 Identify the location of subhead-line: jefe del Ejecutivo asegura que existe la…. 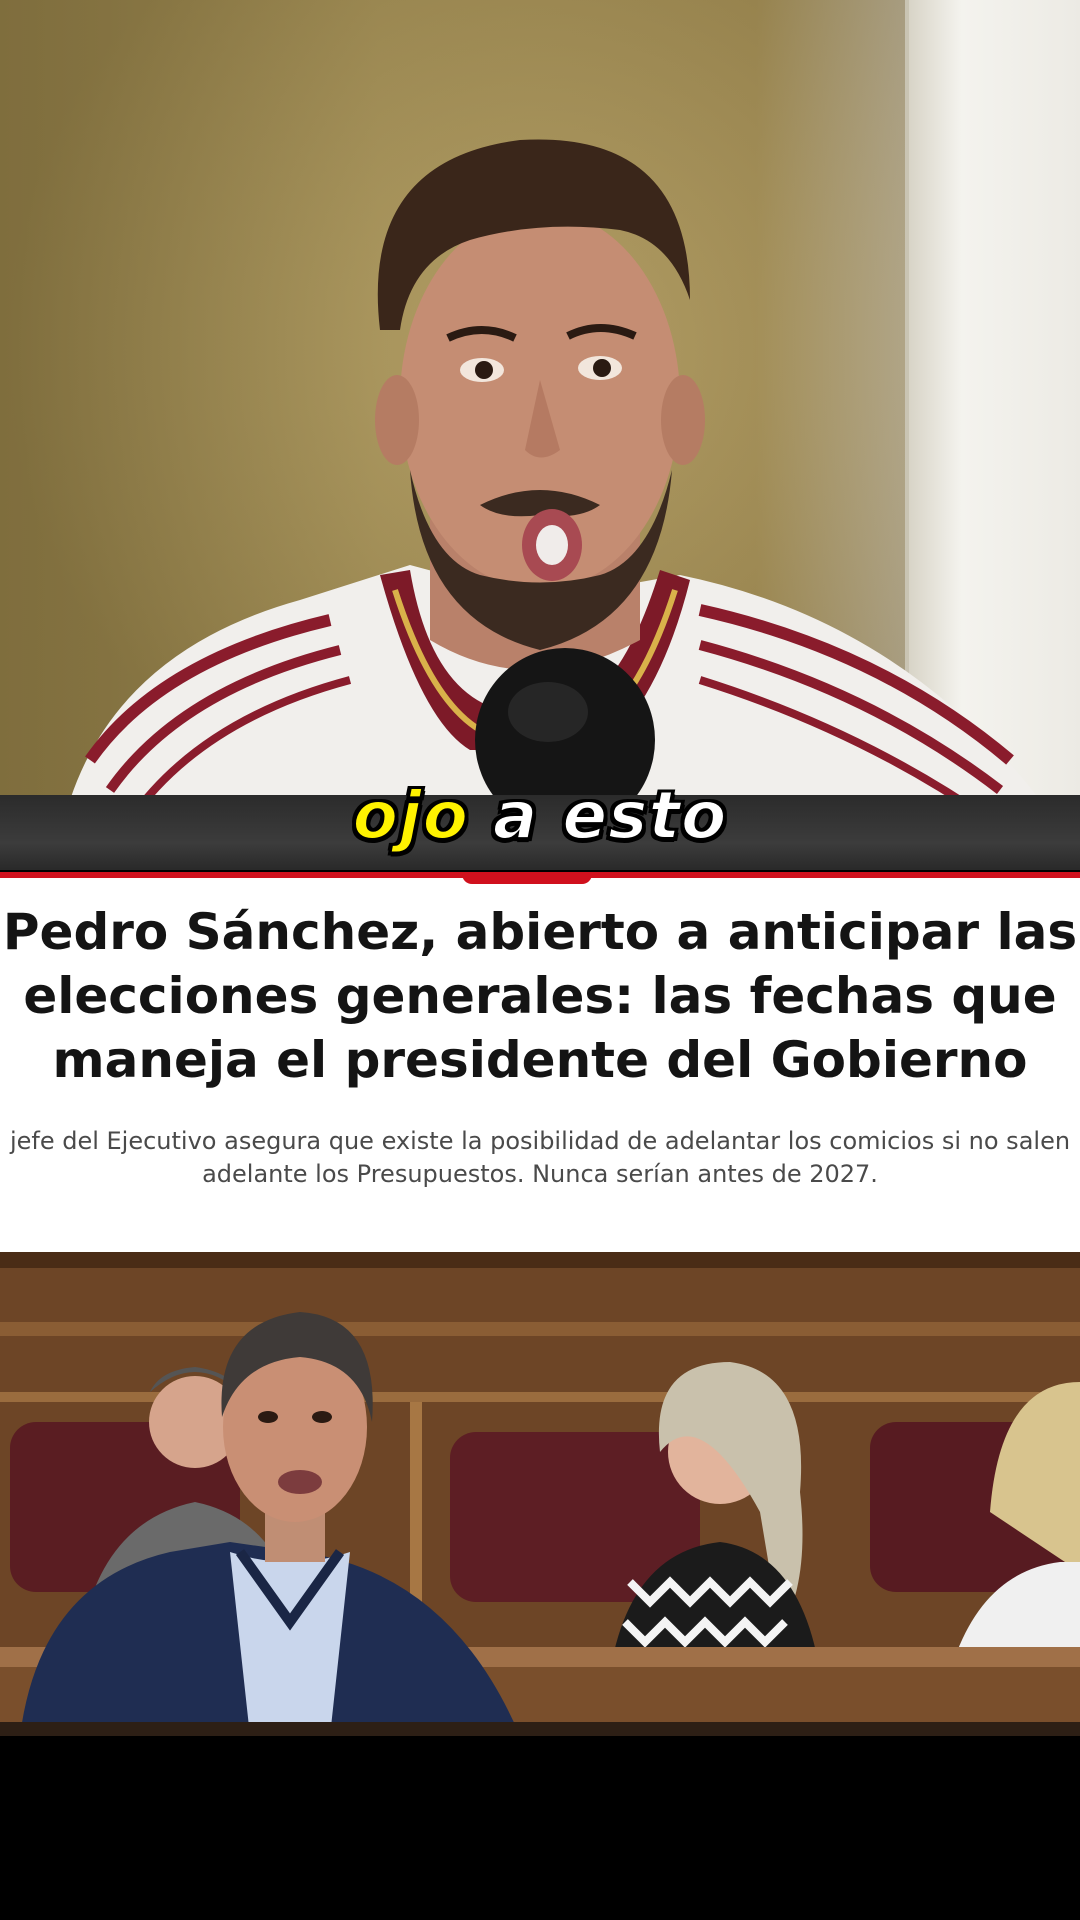
(540, 1141).